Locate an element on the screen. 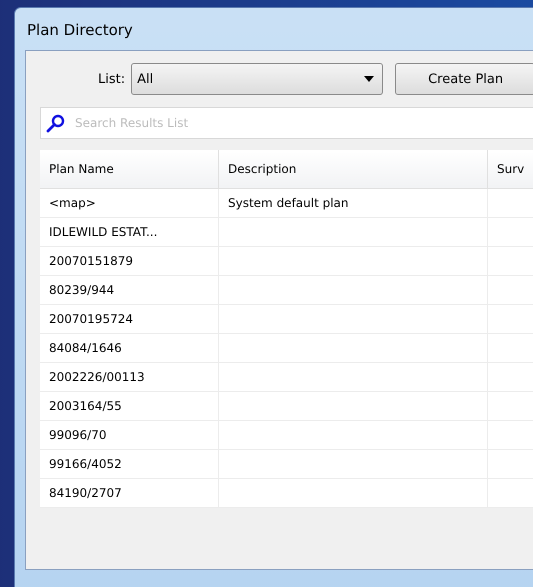 The image size is (533, 587). search-field: Search Results List is located at coordinates (286, 123).